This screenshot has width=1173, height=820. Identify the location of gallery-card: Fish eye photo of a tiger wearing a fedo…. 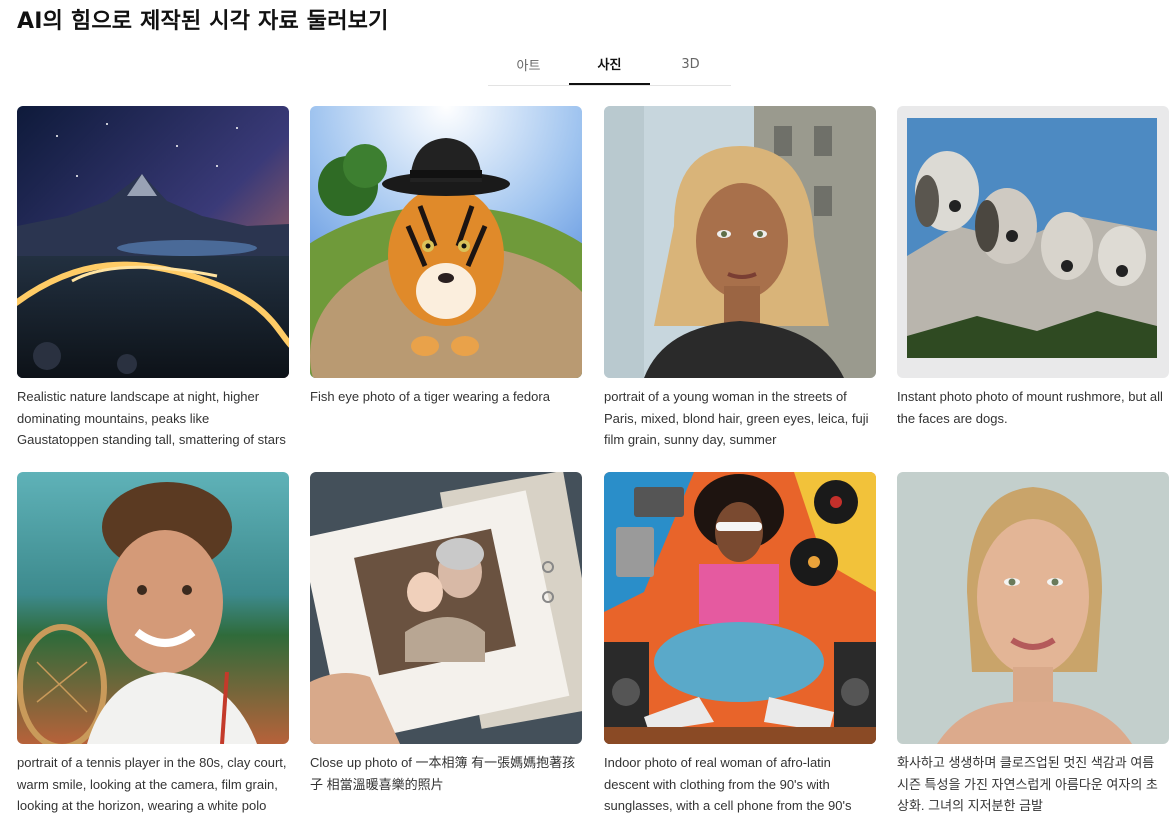
(446, 257).